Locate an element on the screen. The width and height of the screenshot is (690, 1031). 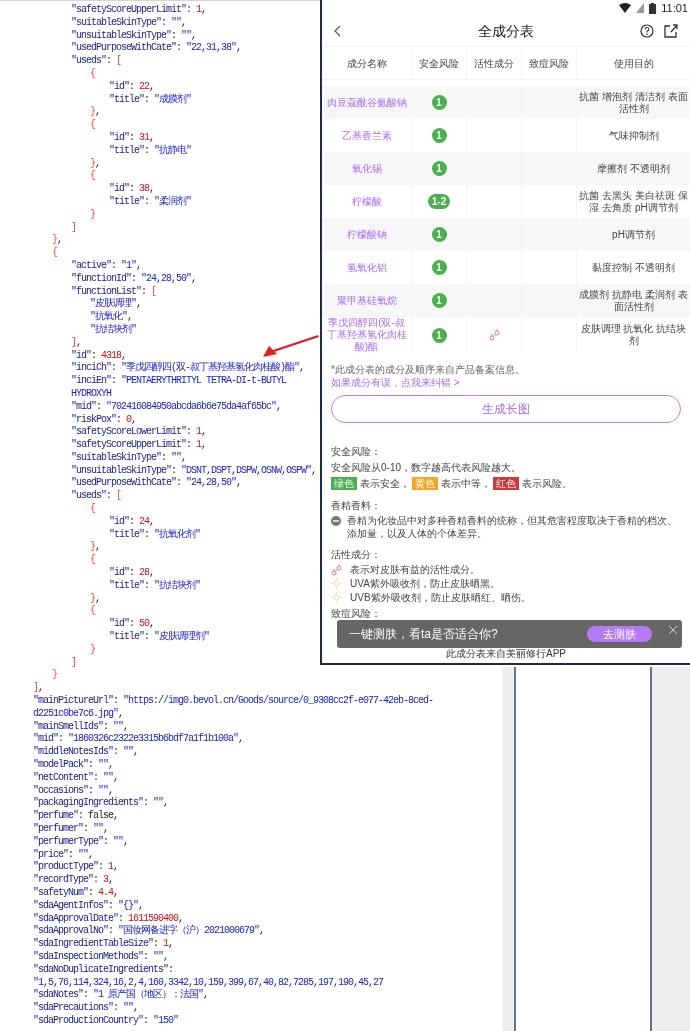
code-line: "title": "抗氧化剂" is located at coordinates (155, 534).